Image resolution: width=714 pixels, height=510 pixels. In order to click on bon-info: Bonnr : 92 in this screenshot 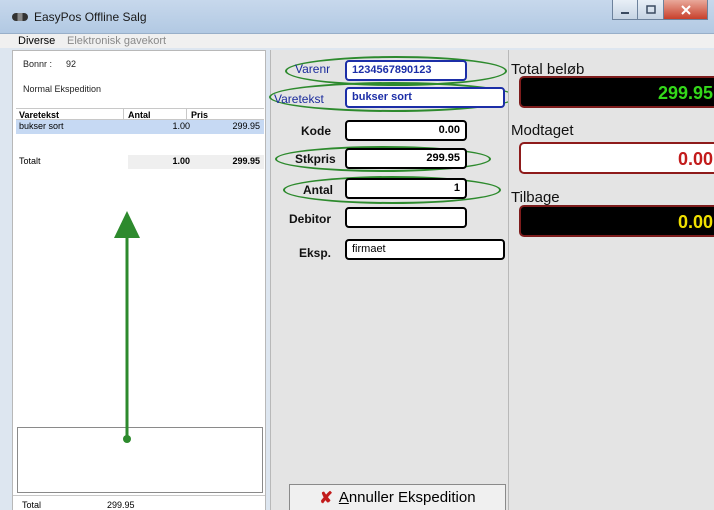, I will do `click(49, 64)`.